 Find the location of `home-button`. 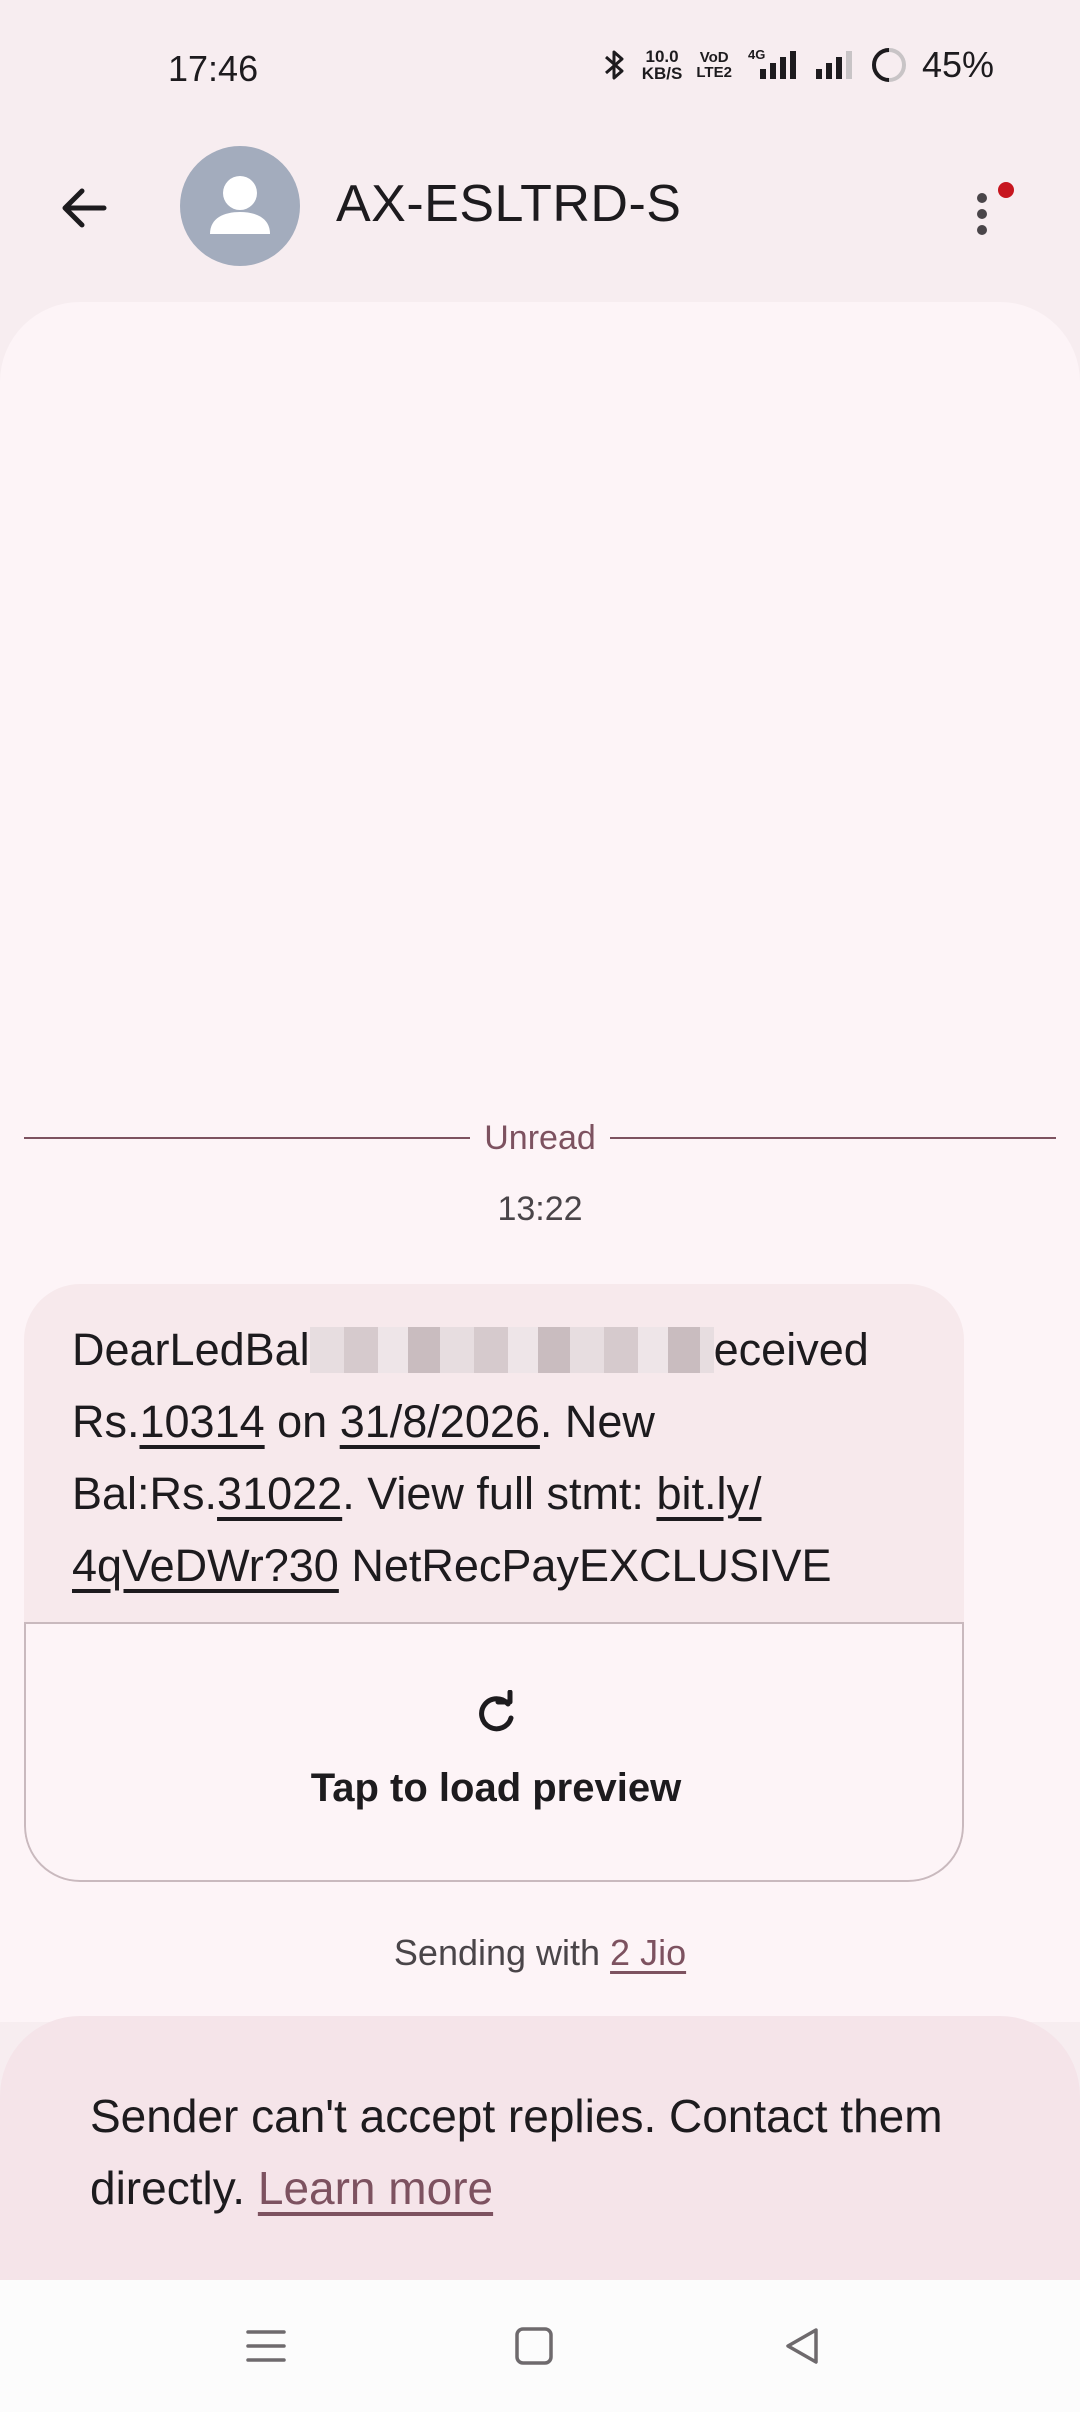

home-button is located at coordinates (534, 2346).